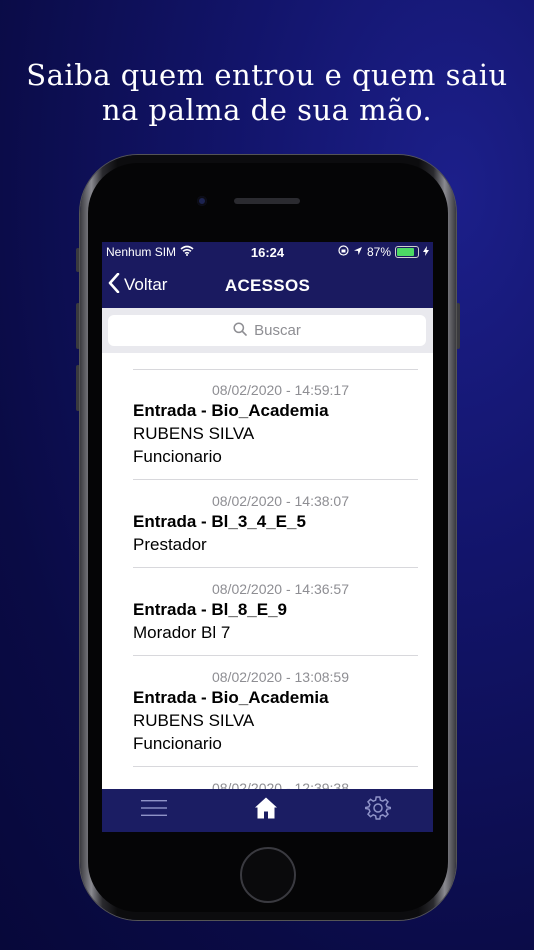 The width and height of the screenshot is (534, 950). I want to click on battery-percent: 87%, so click(378, 252).